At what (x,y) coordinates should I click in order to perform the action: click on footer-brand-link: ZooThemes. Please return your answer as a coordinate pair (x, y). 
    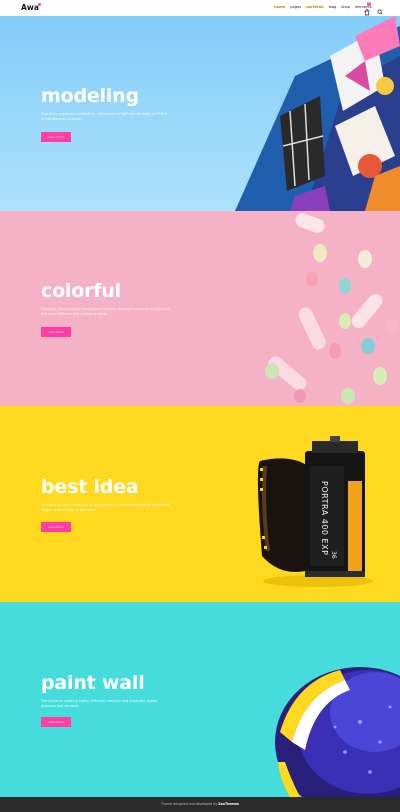
    Looking at the image, I should click on (228, 804).